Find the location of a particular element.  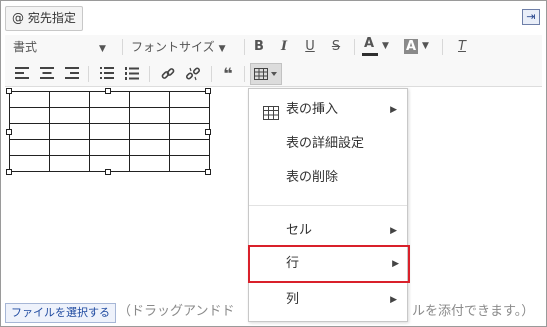

align-center-icon is located at coordinates (47, 74).